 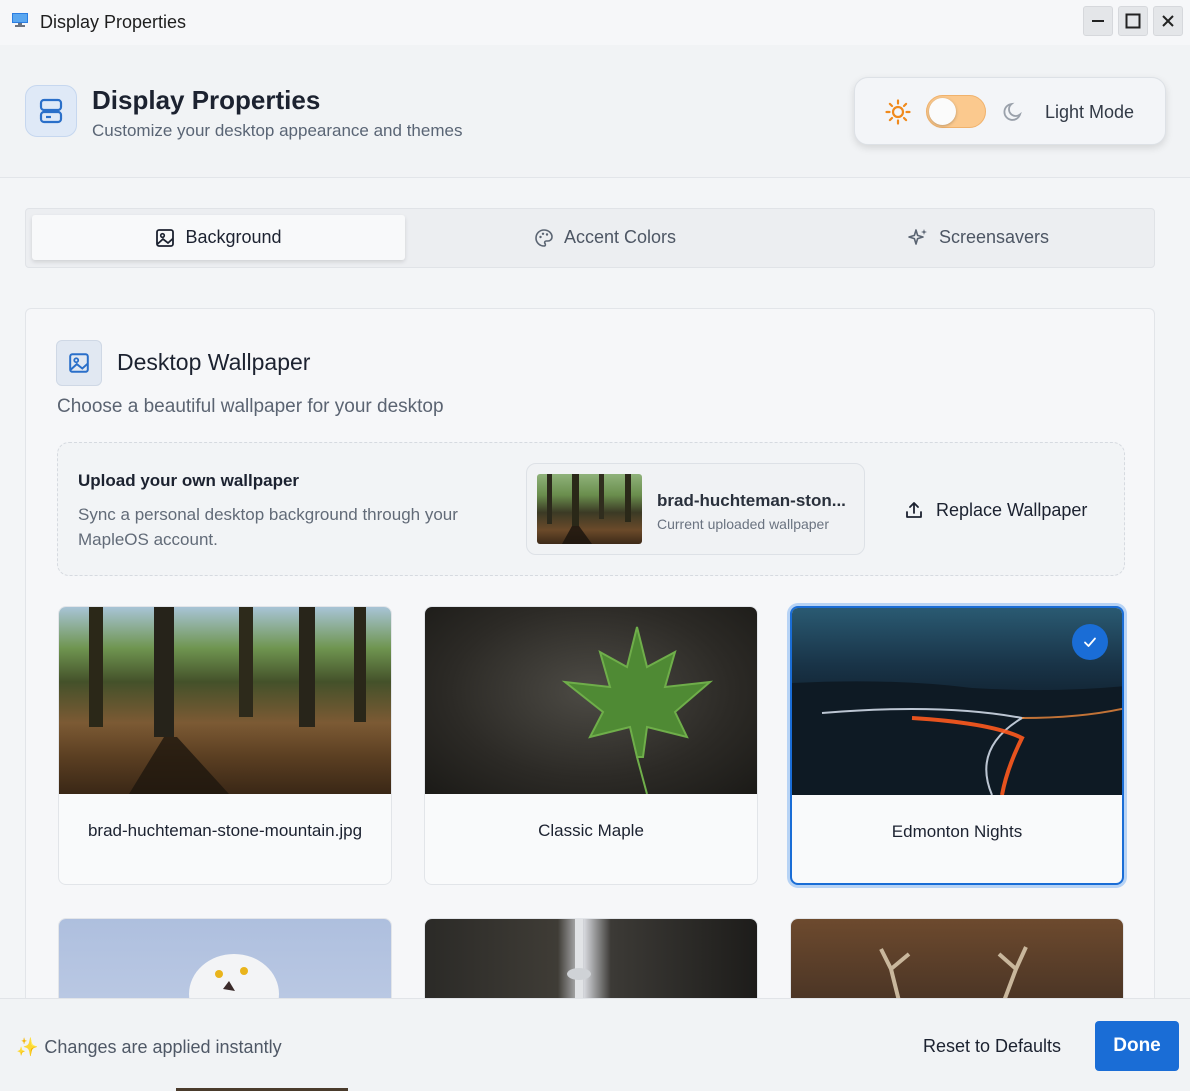 I want to click on tab-label: Background, so click(x=233, y=237).